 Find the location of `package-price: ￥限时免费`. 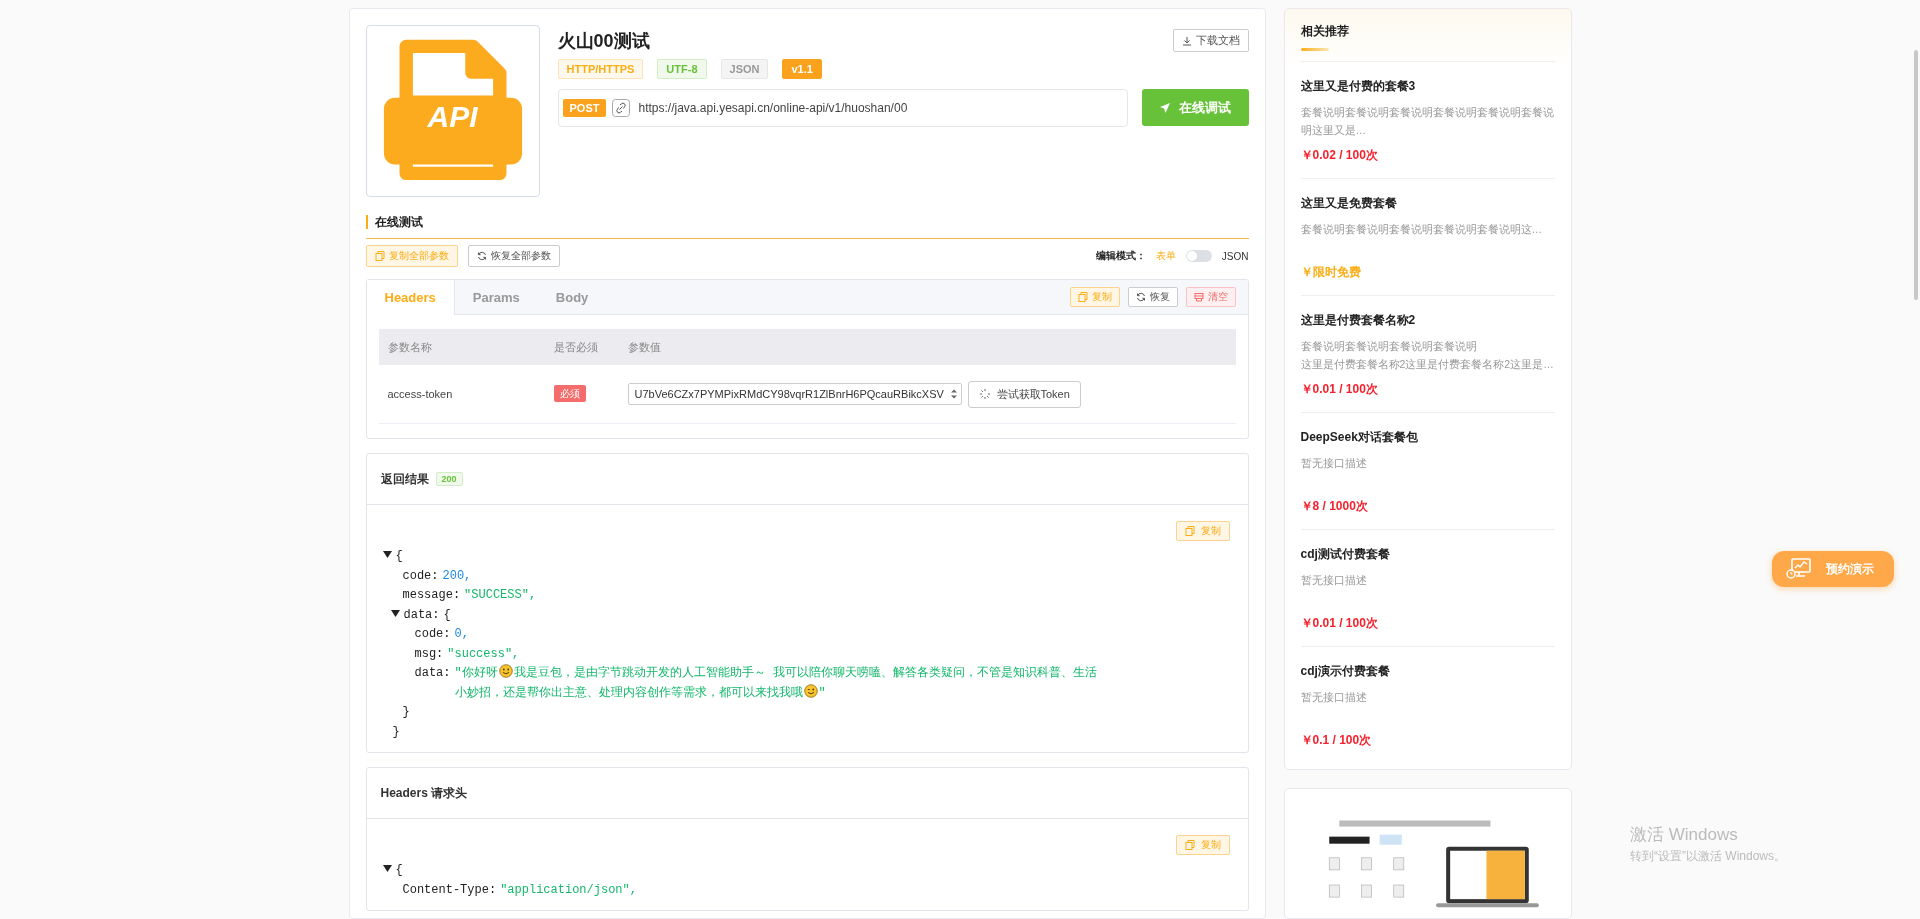

package-price: ￥限时免费 is located at coordinates (1331, 272).